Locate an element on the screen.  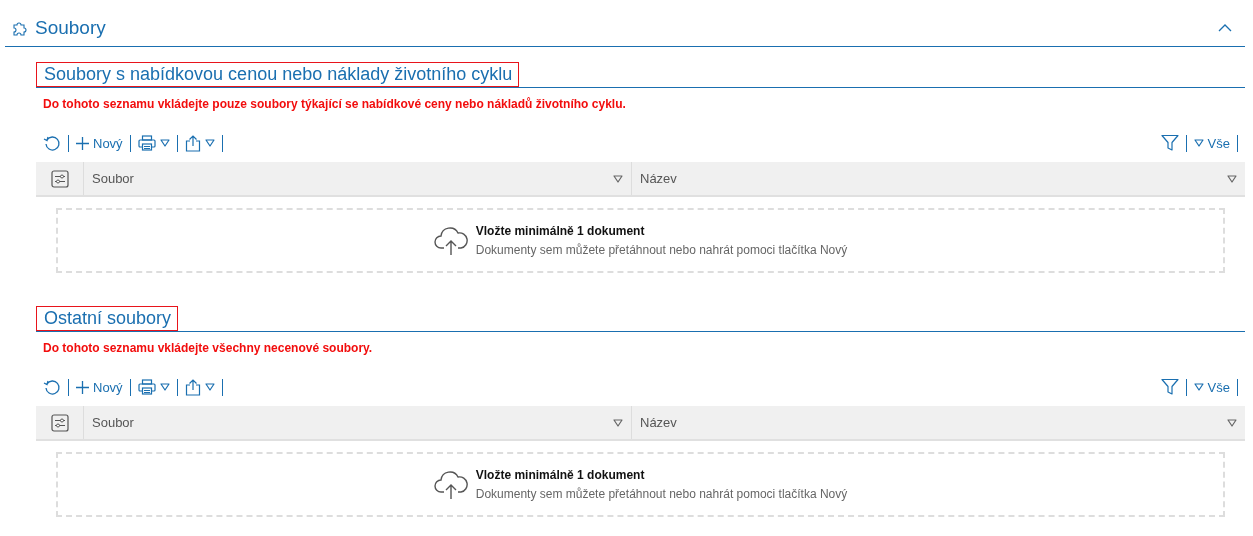
panel-title: Soubory is located at coordinates (70, 28).